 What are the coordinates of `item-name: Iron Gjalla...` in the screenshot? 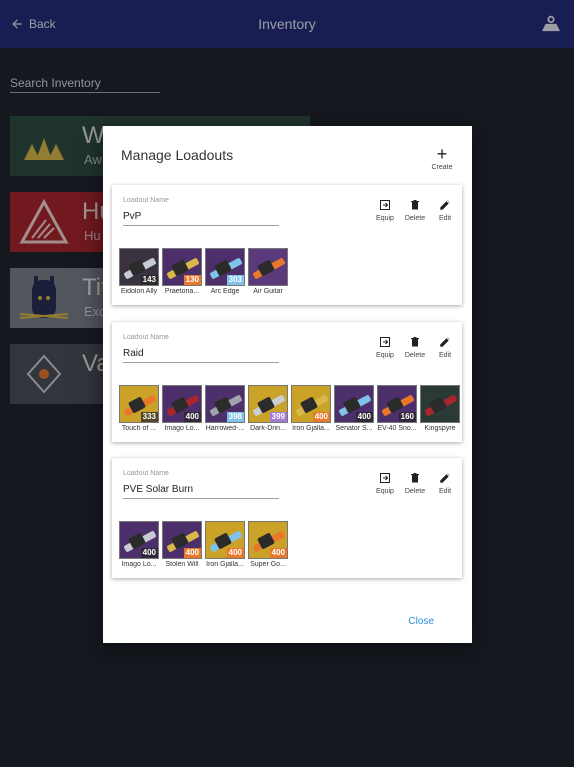 It's located at (311, 428).